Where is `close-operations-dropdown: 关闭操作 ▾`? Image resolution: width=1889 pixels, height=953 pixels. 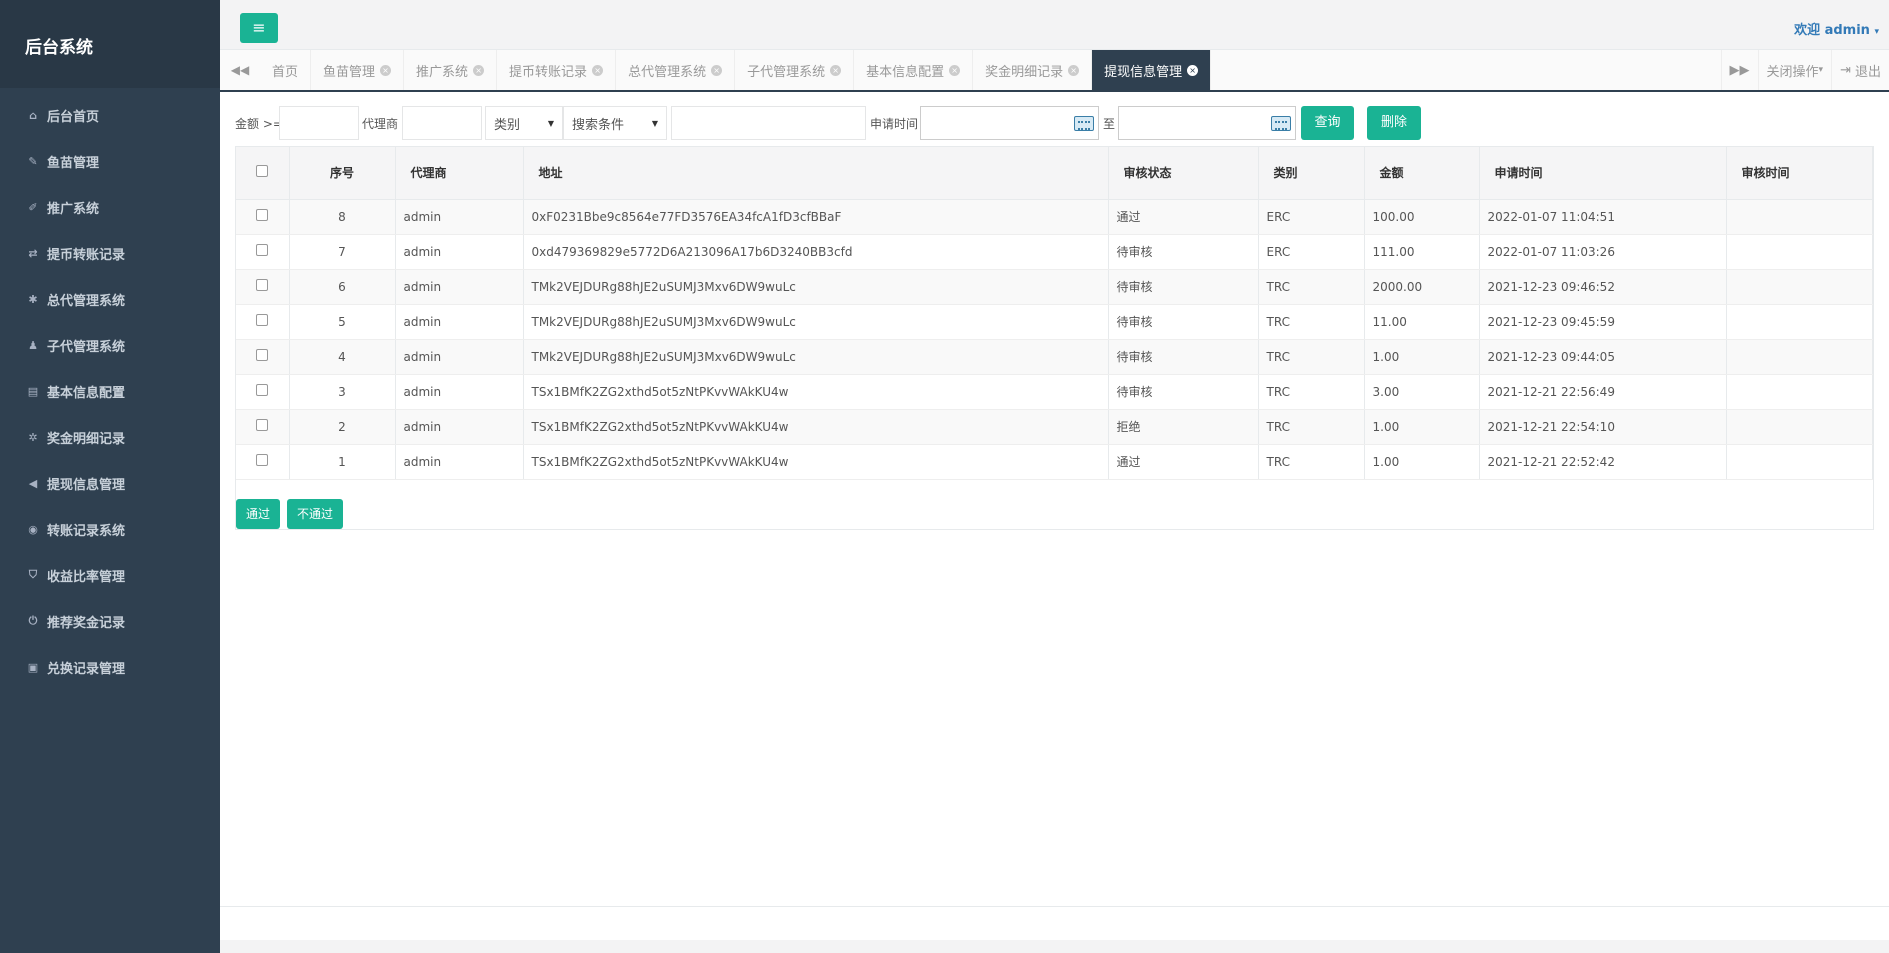 close-operations-dropdown: 关闭操作 ▾ is located at coordinates (1794, 70).